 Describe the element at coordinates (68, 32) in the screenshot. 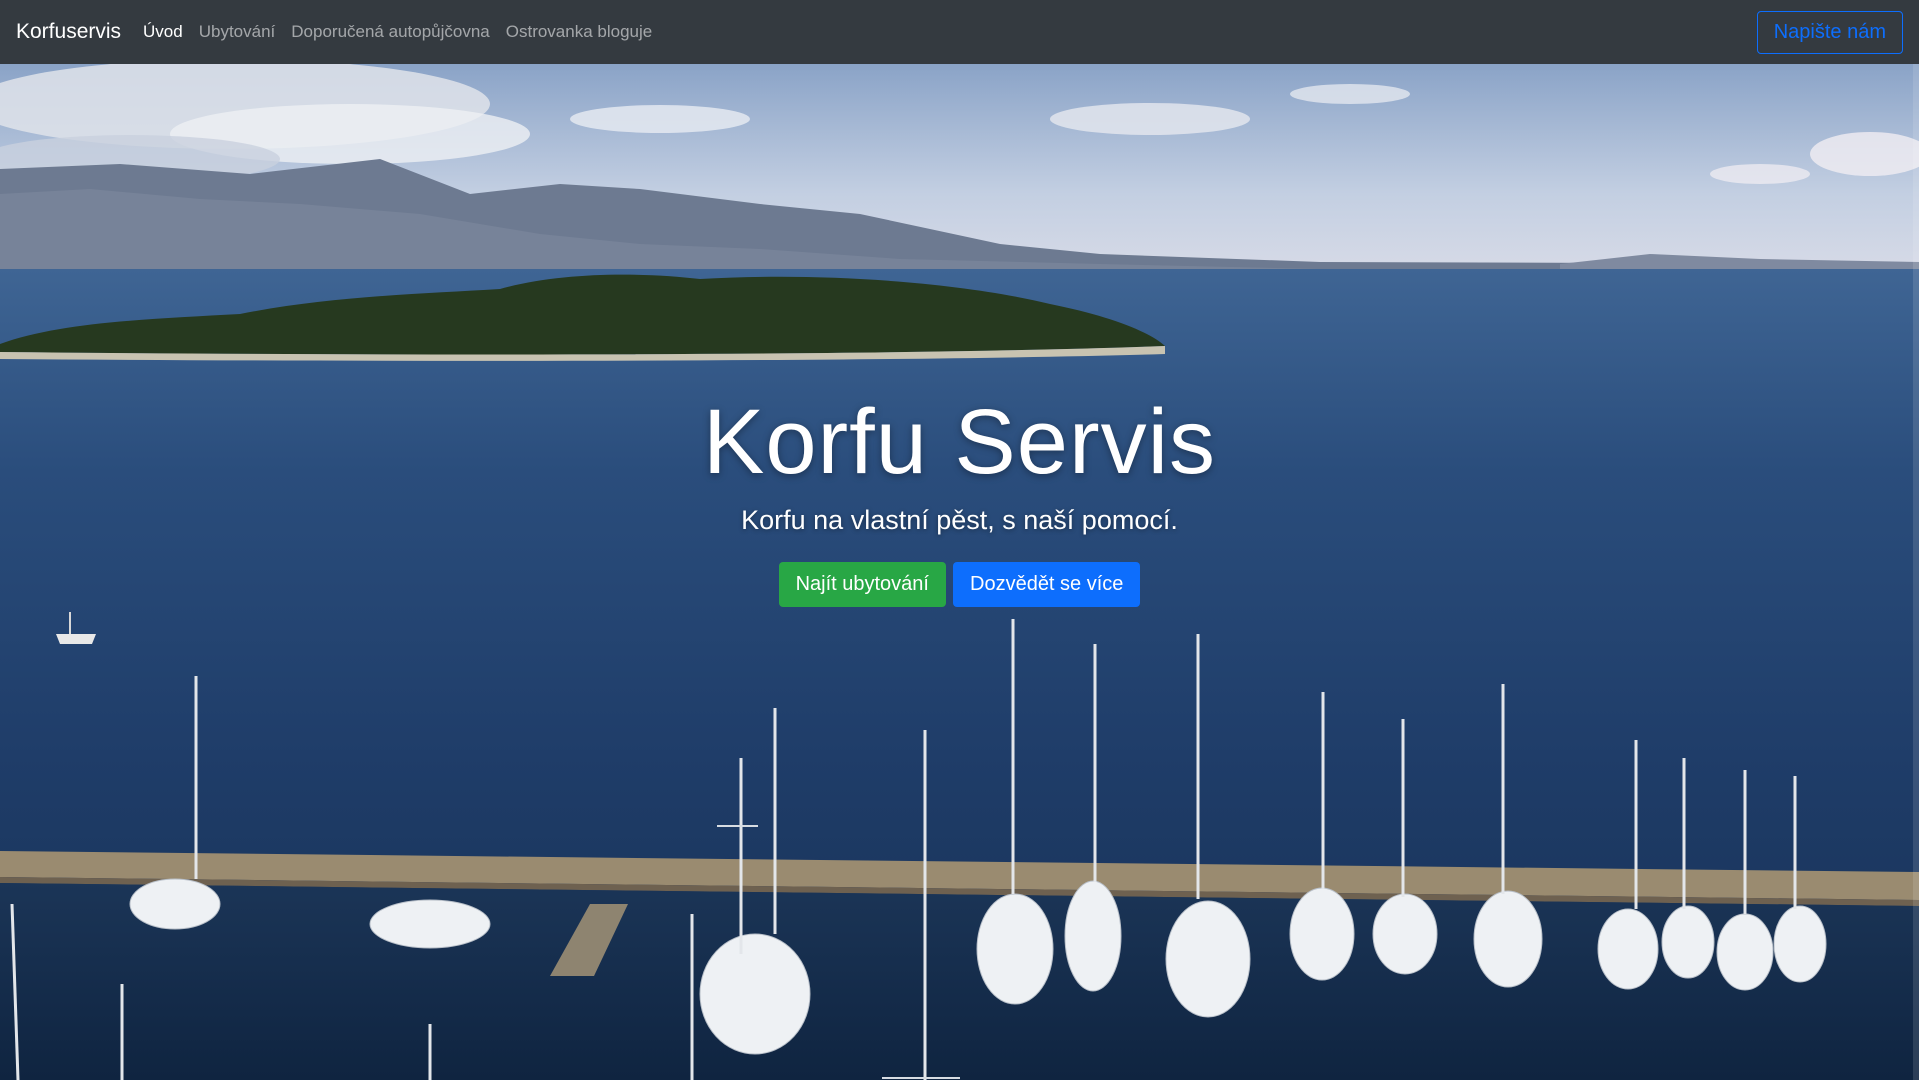

I see `brand-logo: Korfuservis` at that location.